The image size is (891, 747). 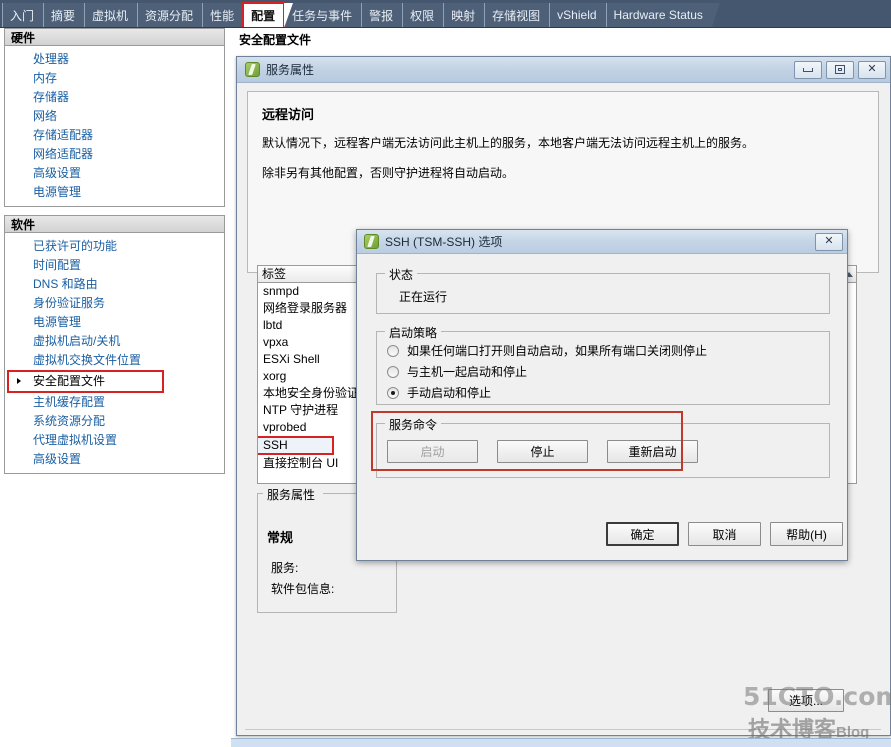 I want to click on state-legend: 状态, so click(x=401, y=274).